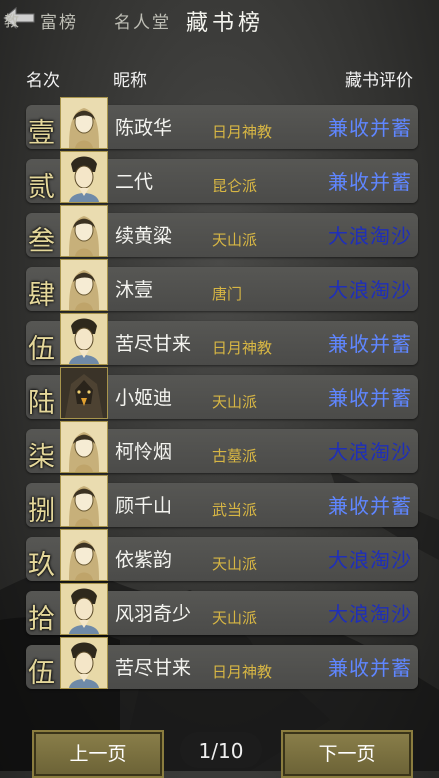 The image size is (439, 778). What do you see at coordinates (235, 456) in the screenshot?
I see `sect-name: 古墓派` at bounding box center [235, 456].